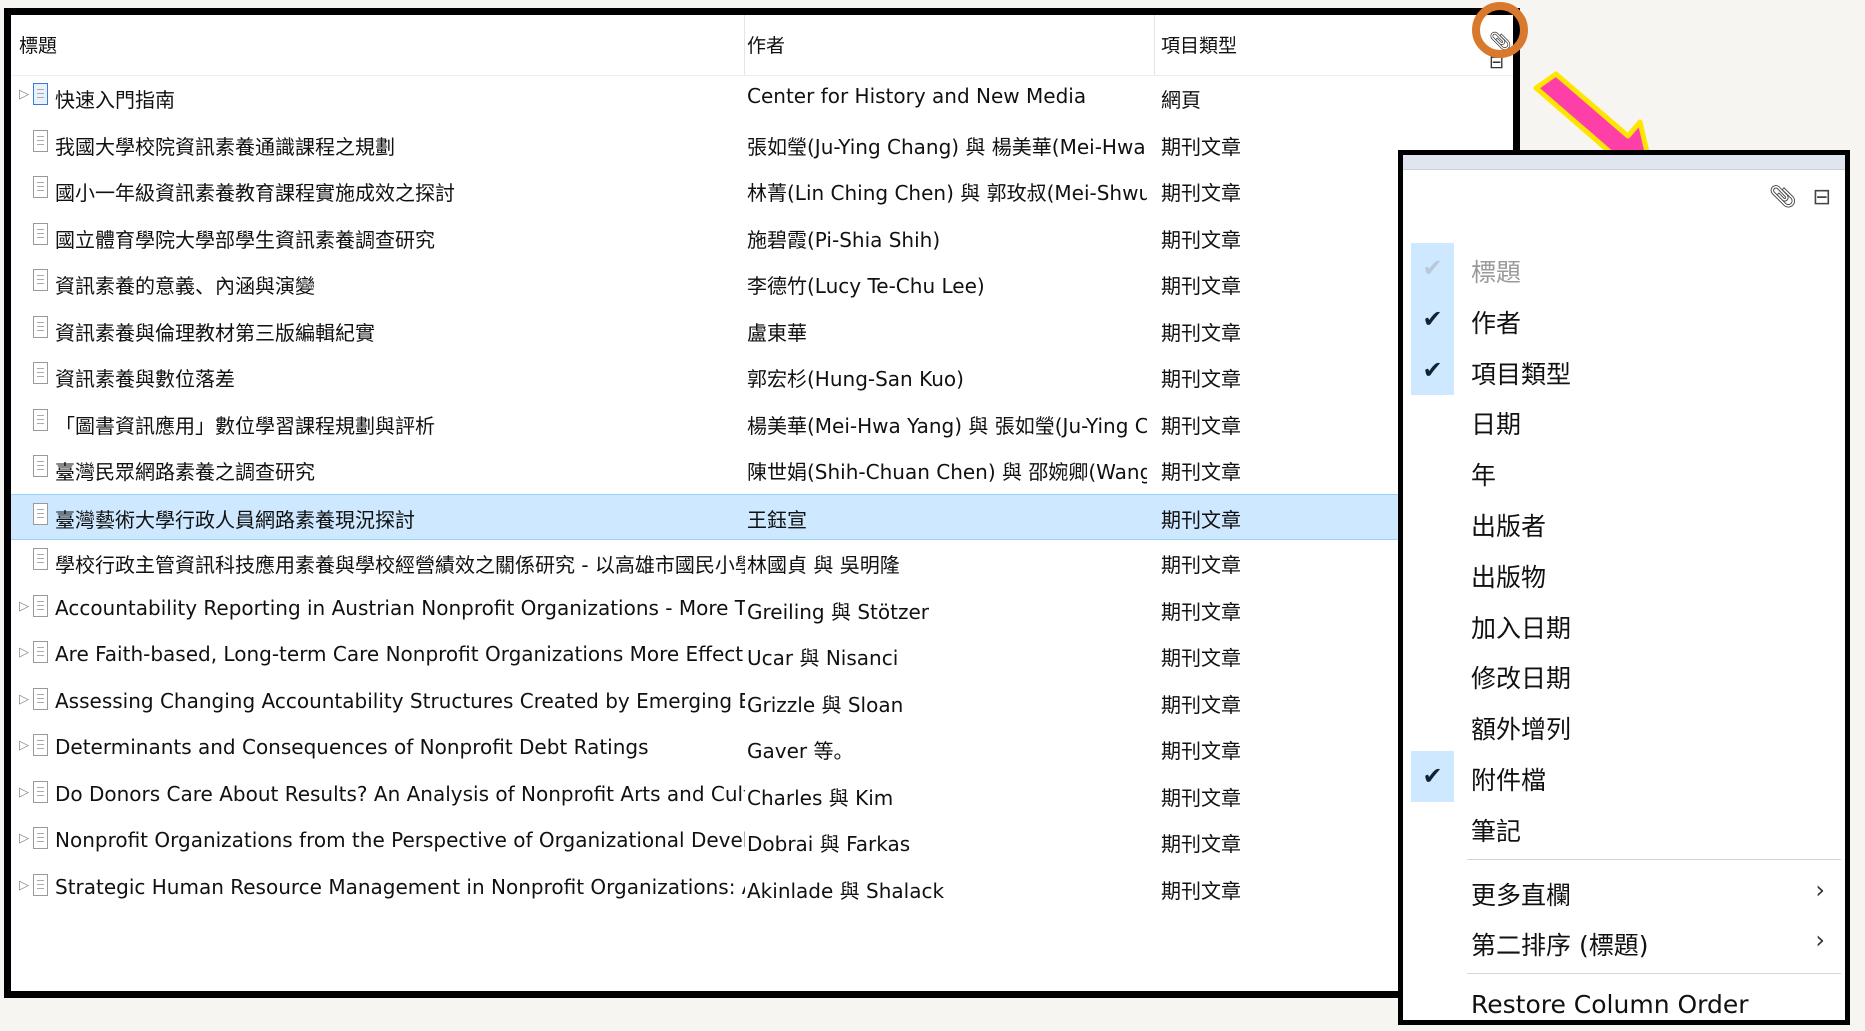  I want to click on menu-item-label: 修改日期, so click(1521, 679).